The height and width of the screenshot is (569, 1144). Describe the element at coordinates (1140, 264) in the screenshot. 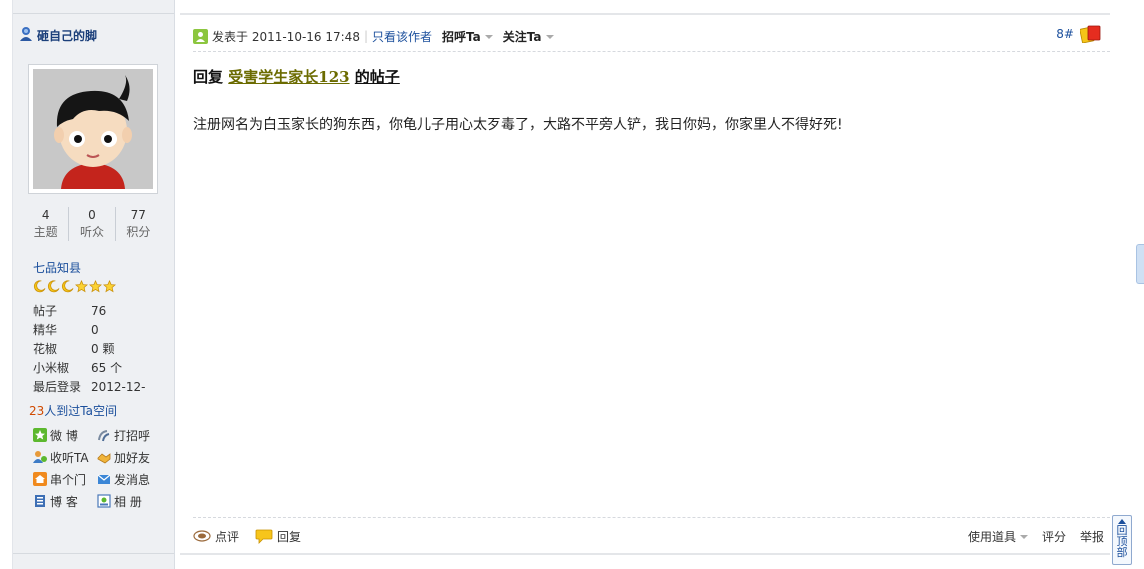

I see `scrollbar-thumb` at that location.